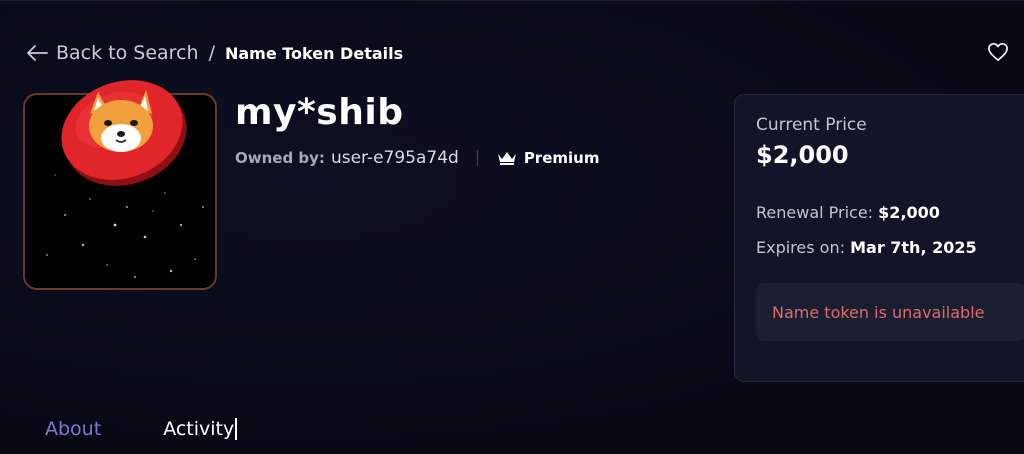 The width and height of the screenshot is (1024, 454). I want to click on expires-label: Expires on:, so click(800, 247).